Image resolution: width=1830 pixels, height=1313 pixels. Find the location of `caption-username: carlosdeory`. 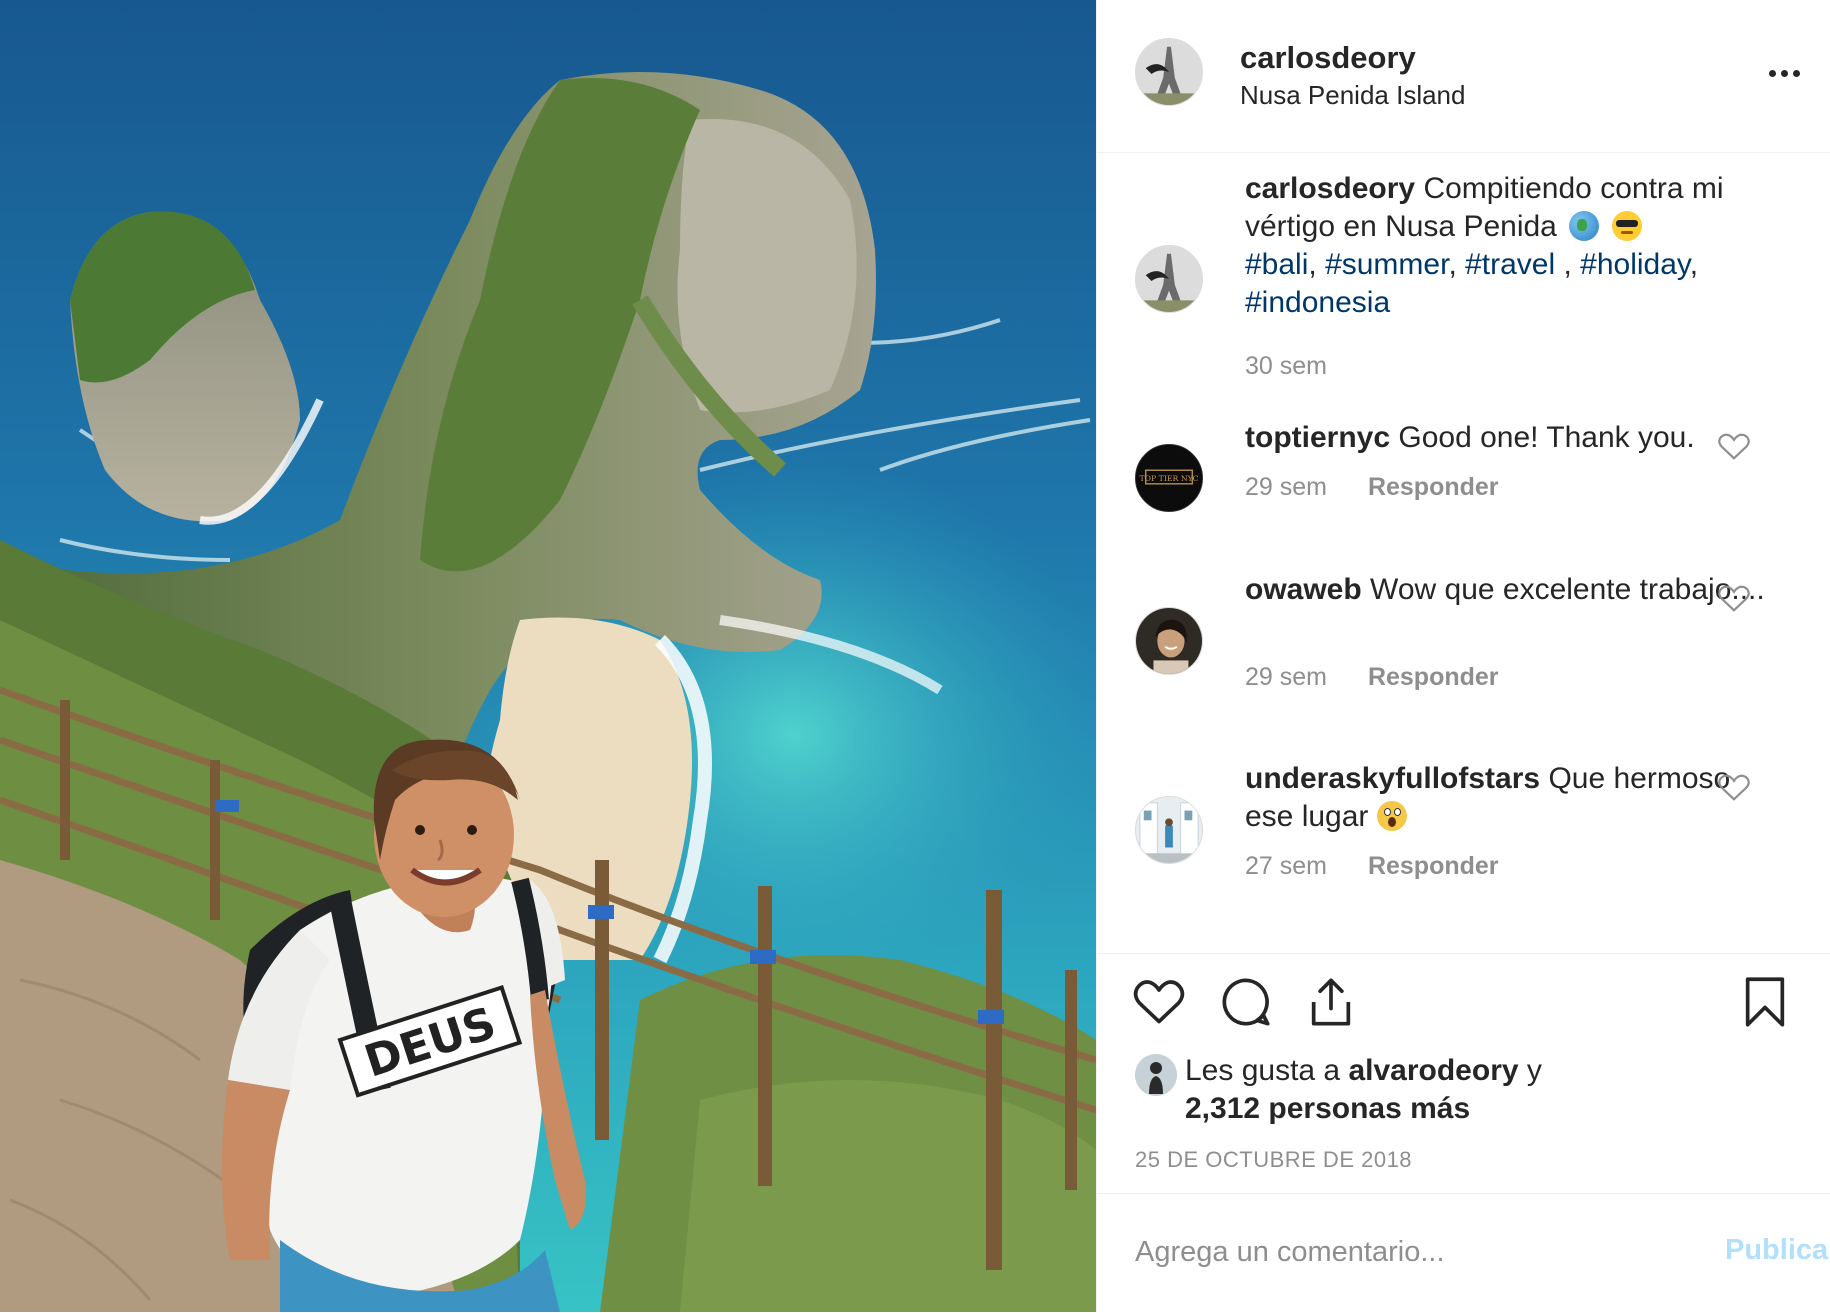

caption-username: carlosdeory is located at coordinates (1330, 188).